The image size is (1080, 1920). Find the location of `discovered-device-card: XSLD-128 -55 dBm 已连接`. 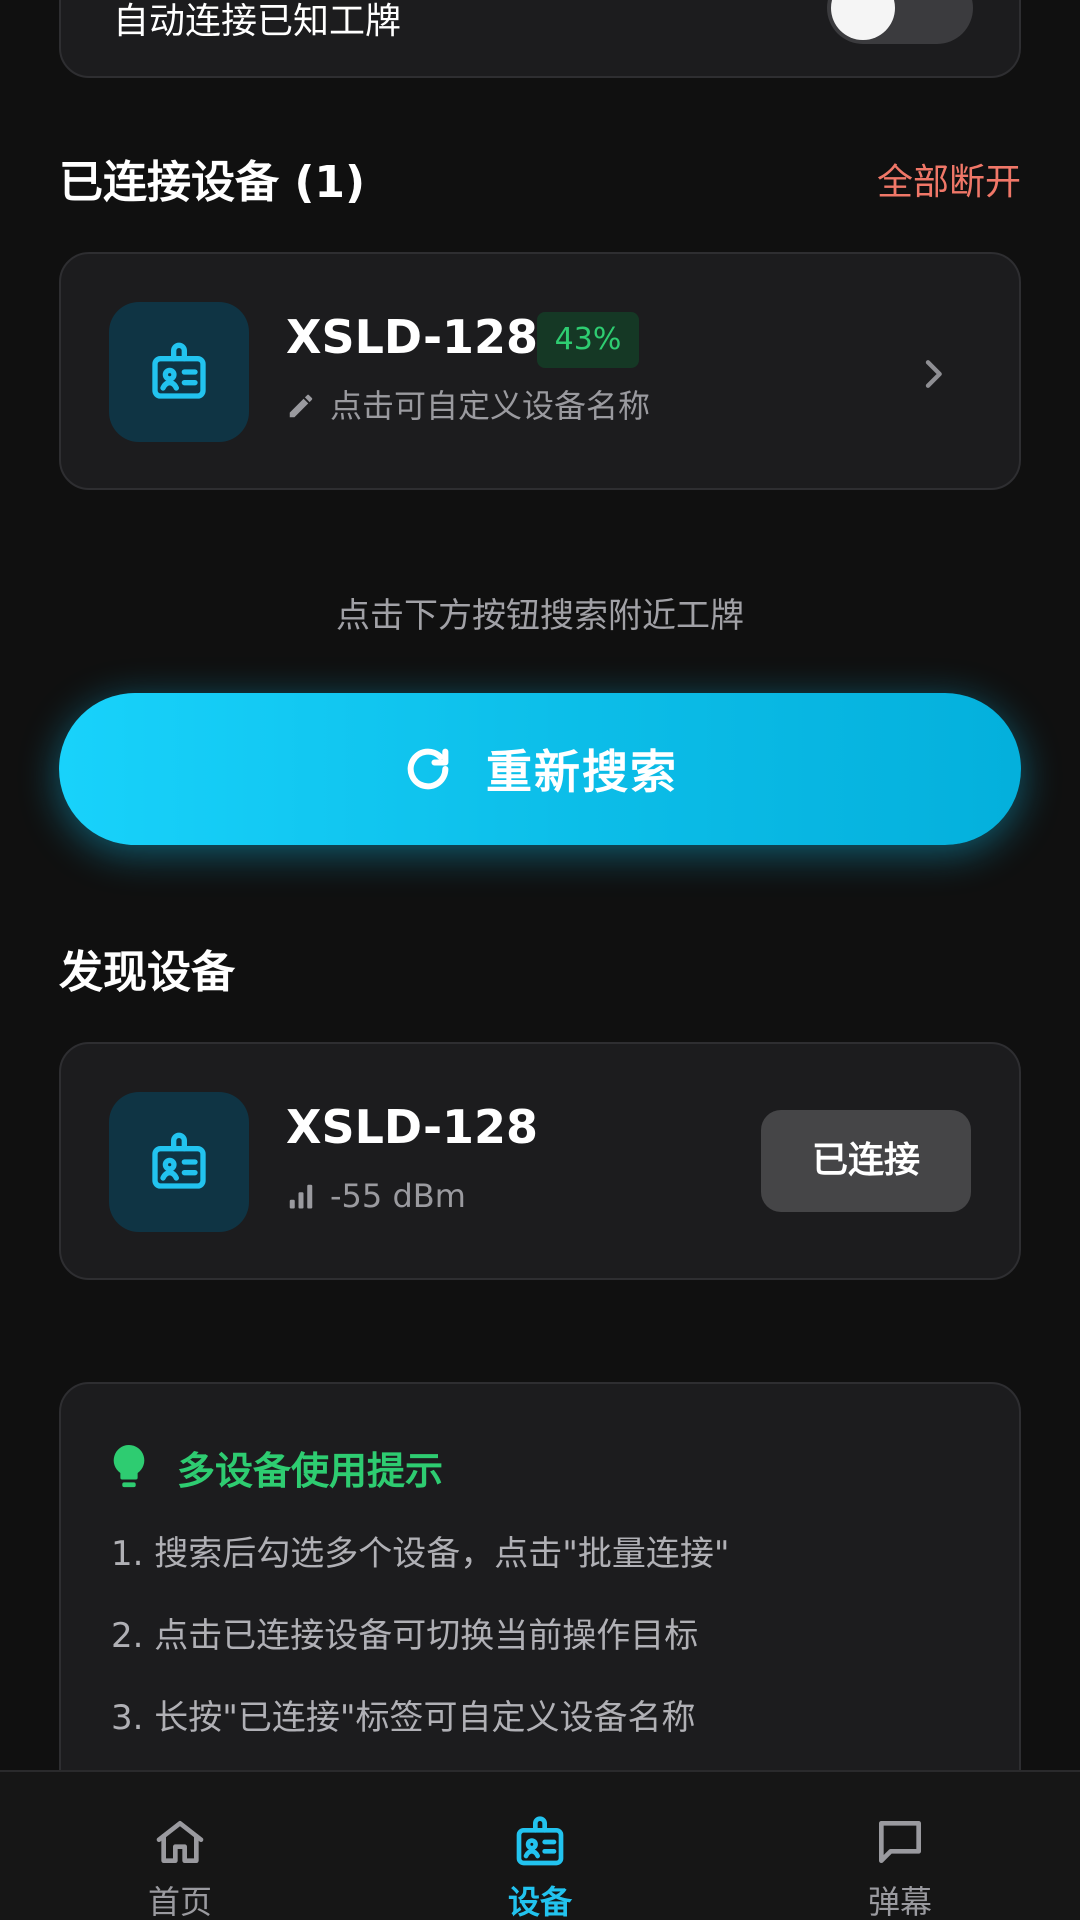

discovered-device-card: XSLD-128 -55 dBm 已连接 is located at coordinates (540, 1161).